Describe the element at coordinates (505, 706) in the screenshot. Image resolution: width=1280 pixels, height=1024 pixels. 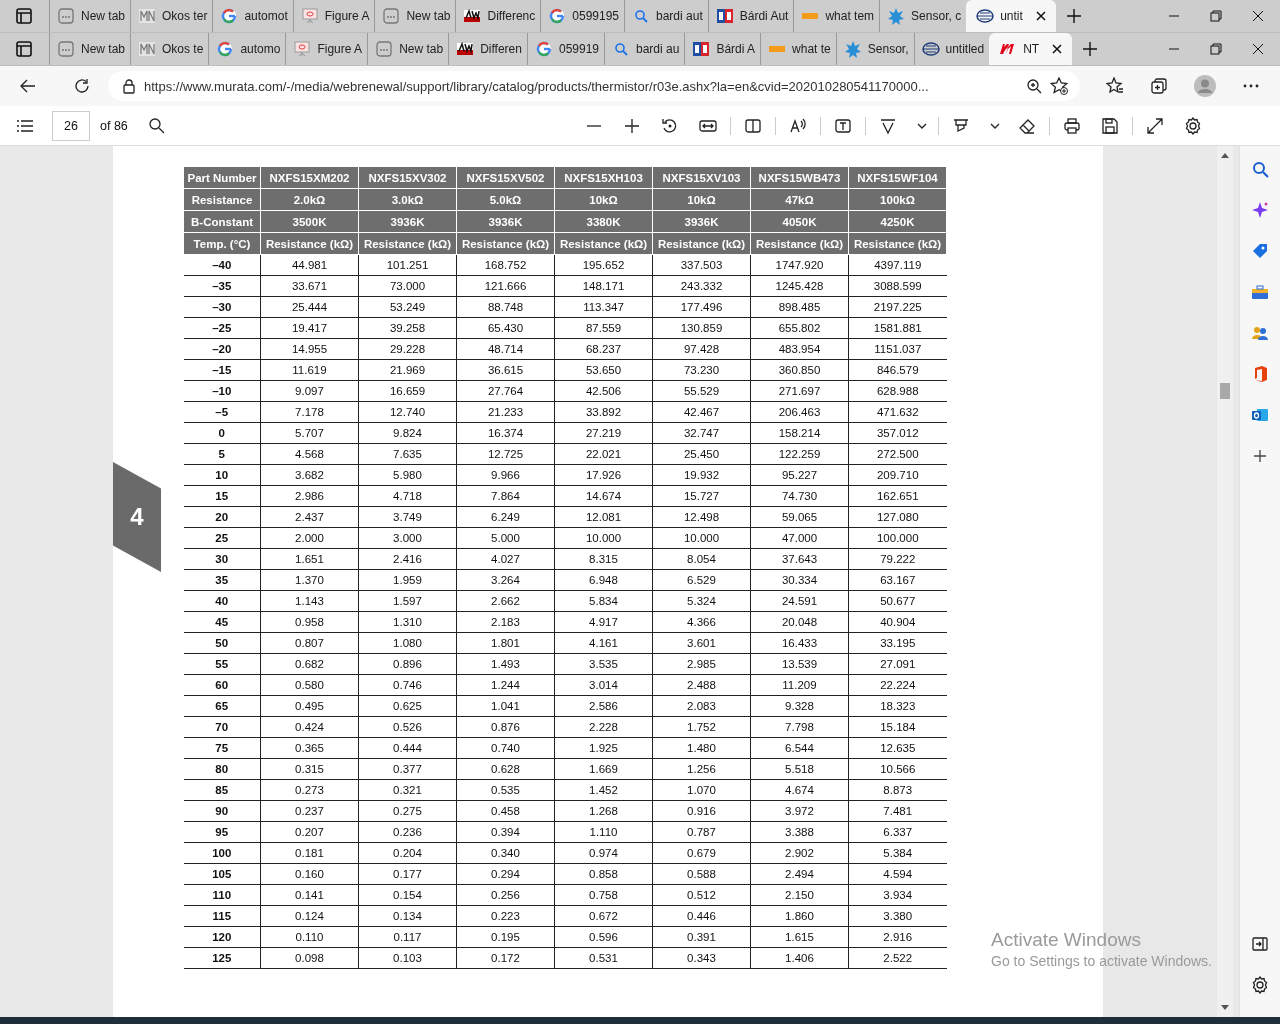
I see `table-cell: 1.041` at that location.